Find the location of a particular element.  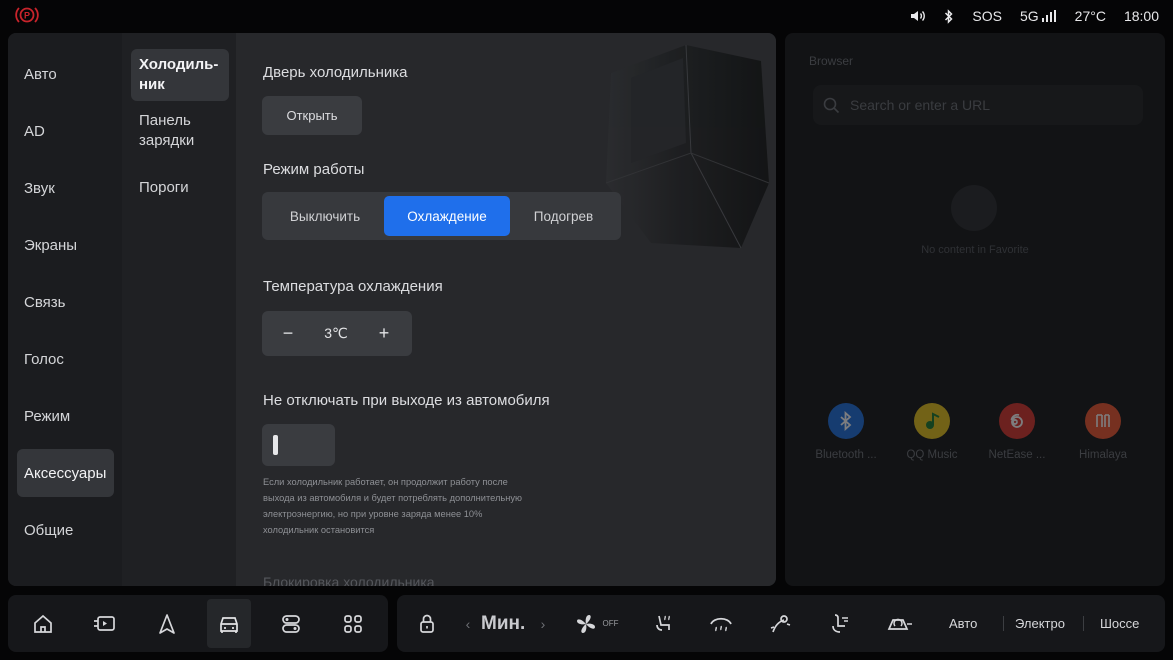

footwell-air-icon is located at coordinates (839, 623).